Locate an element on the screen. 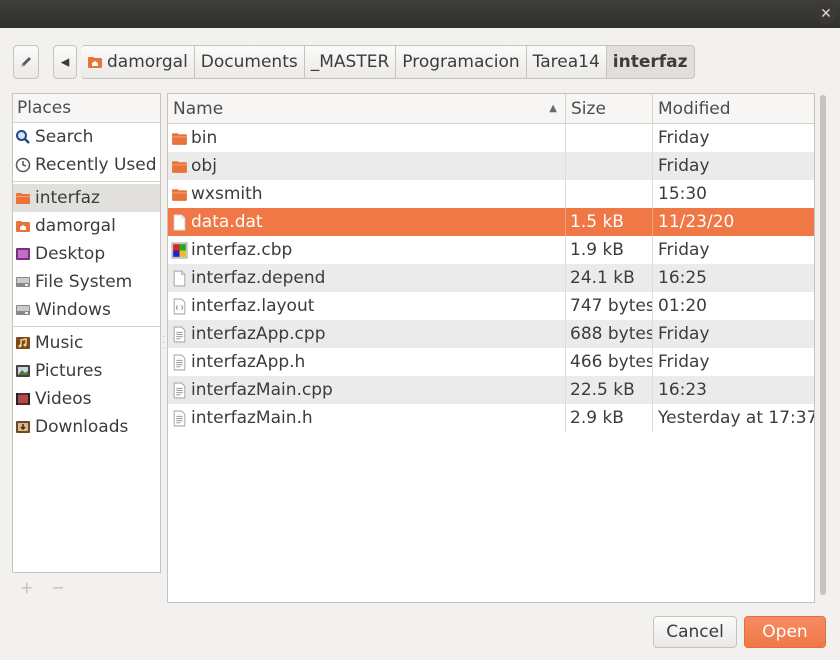  file-modified: 16:25 is located at coordinates (682, 278).